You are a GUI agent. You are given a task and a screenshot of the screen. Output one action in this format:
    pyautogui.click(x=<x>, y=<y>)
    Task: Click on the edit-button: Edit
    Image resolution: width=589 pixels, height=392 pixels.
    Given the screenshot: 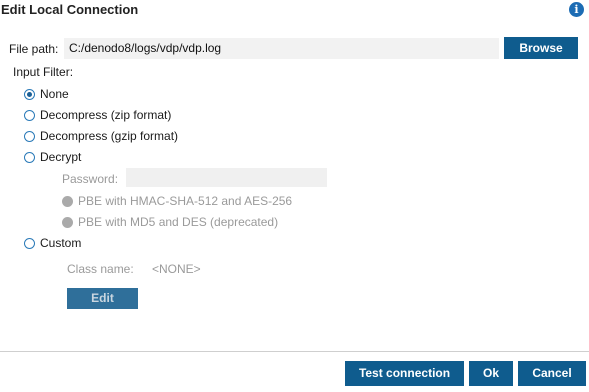 What is the action you would take?
    pyautogui.click(x=102, y=298)
    